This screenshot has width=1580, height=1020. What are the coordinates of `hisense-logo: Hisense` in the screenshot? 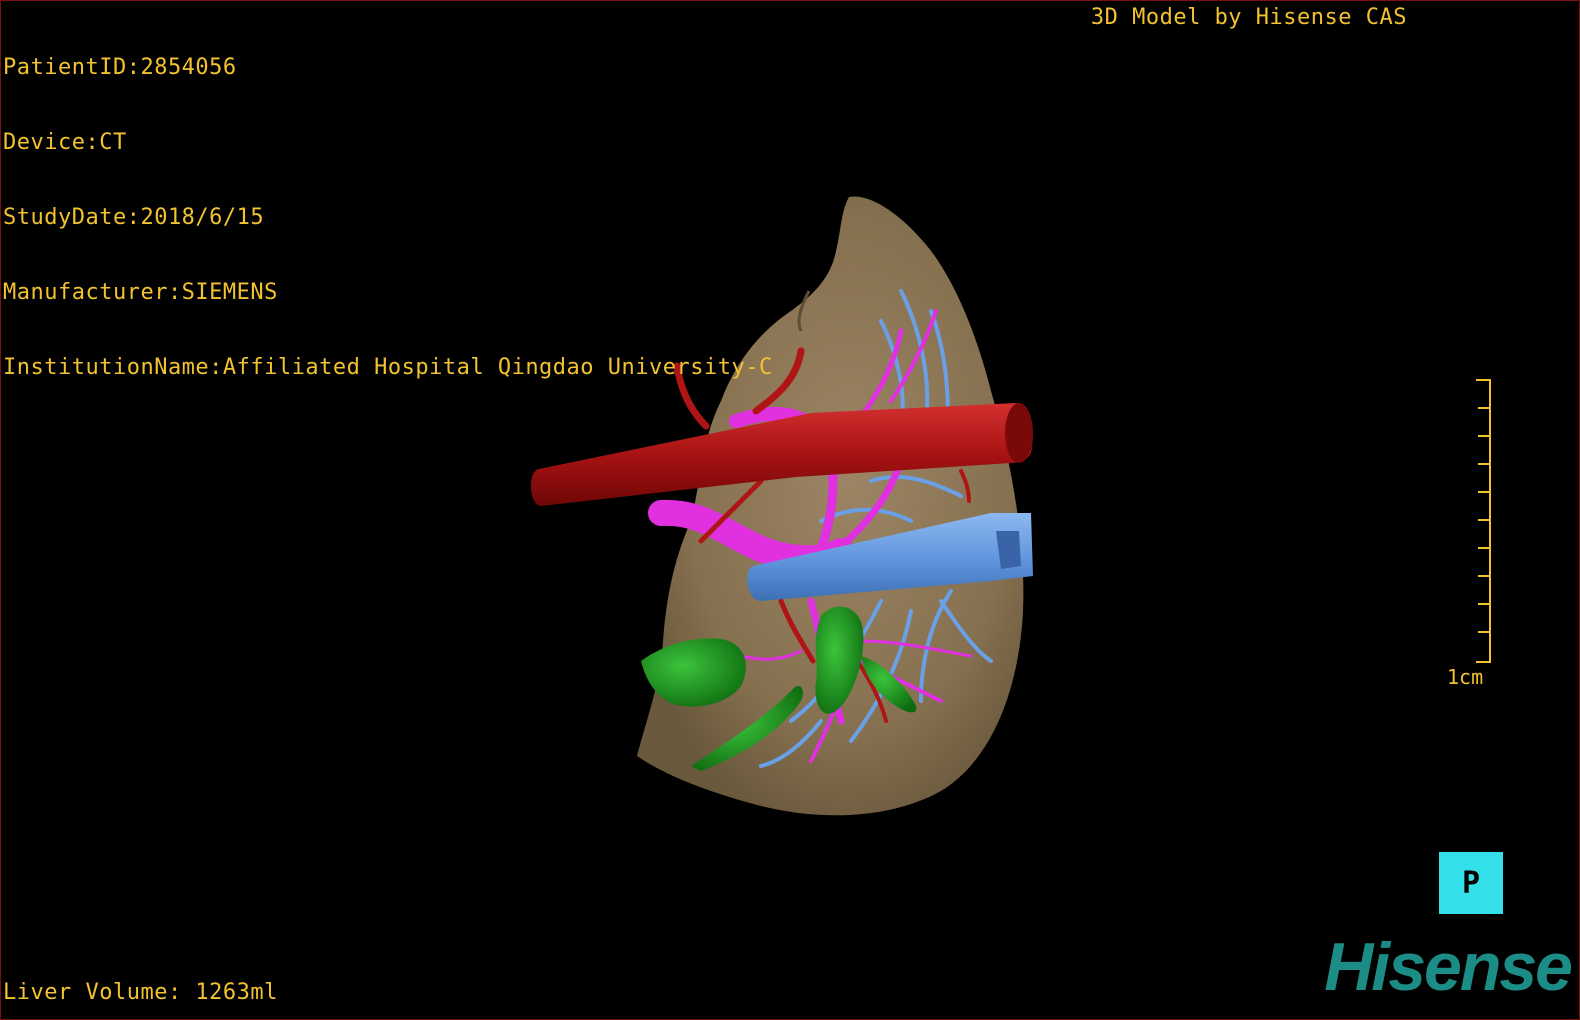 It's located at (1448, 967).